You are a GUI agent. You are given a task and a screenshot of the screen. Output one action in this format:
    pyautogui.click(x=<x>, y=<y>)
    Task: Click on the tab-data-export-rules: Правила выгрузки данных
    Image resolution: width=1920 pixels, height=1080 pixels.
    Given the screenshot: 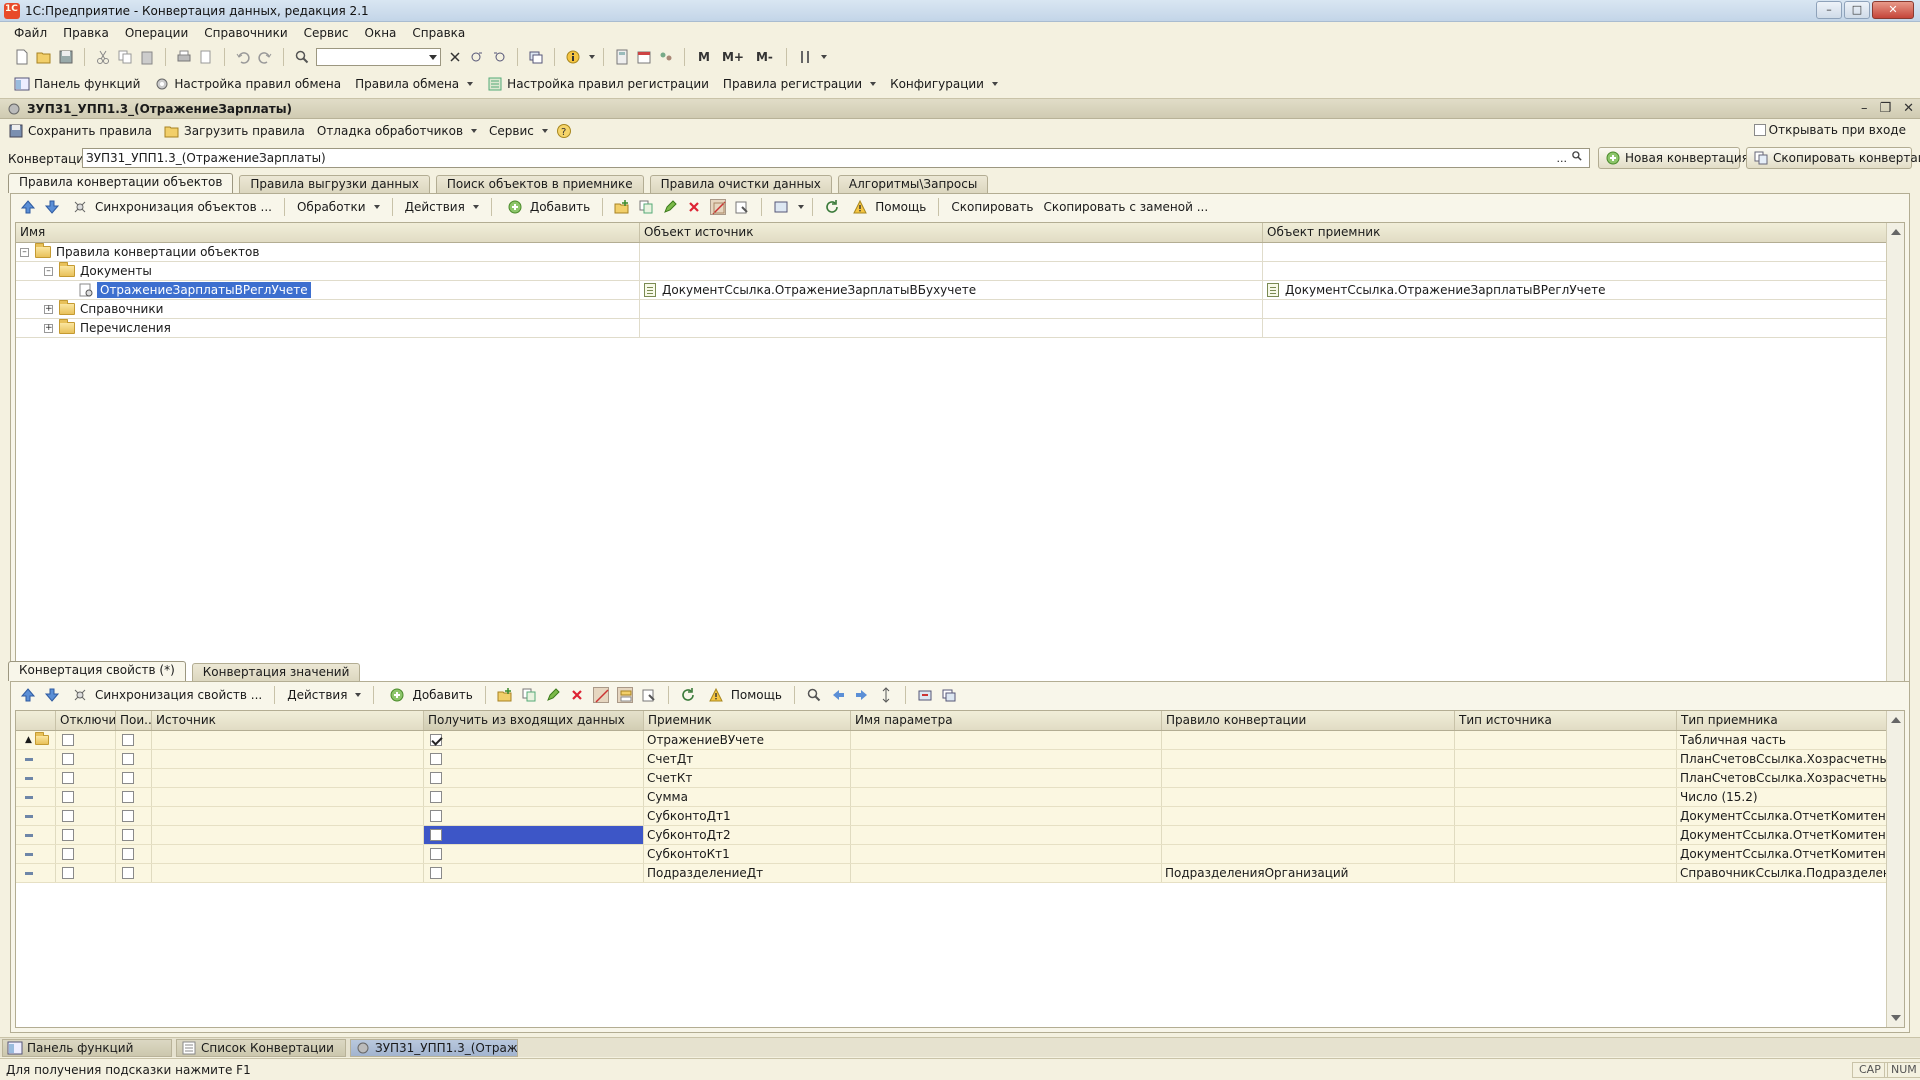 What is the action you would take?
    pyautogui.click(x=334, y=184)
    